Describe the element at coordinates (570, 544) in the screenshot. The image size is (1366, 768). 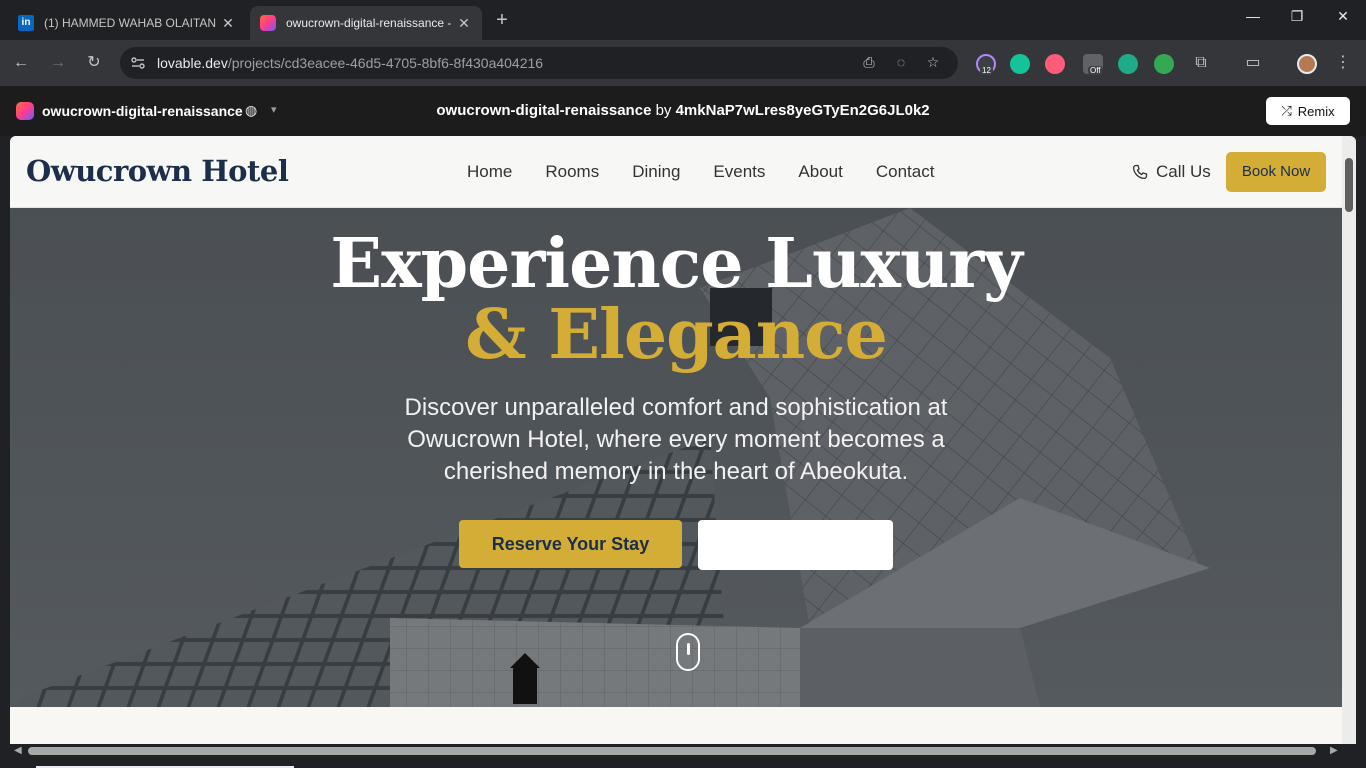
I see `reserve-stay-button: Reserve Your Stay` at that location.